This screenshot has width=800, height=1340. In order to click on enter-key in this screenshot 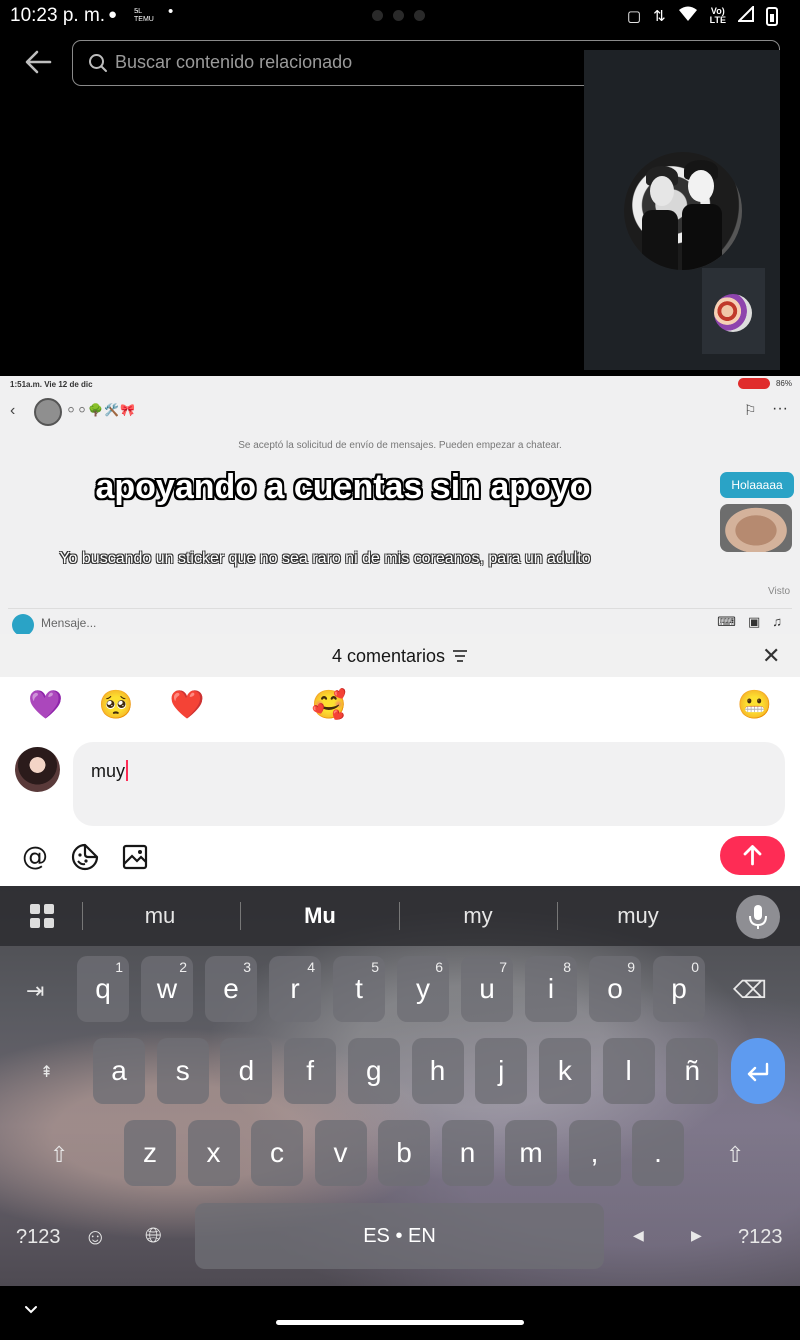, I will do `click(758, 1071)`.